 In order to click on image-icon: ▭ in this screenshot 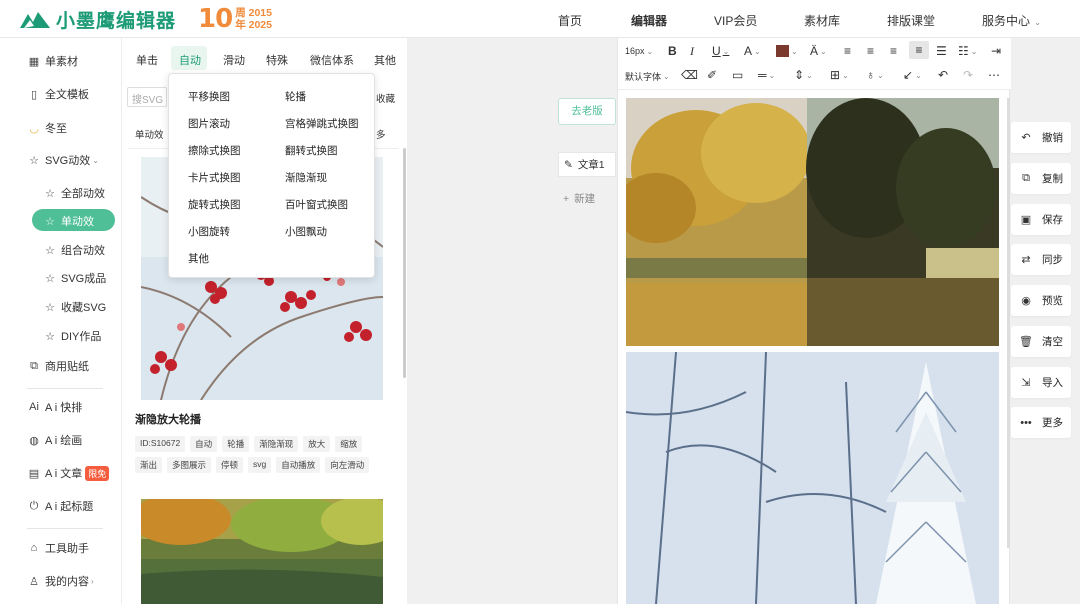, I will do `click(737, 75)`.